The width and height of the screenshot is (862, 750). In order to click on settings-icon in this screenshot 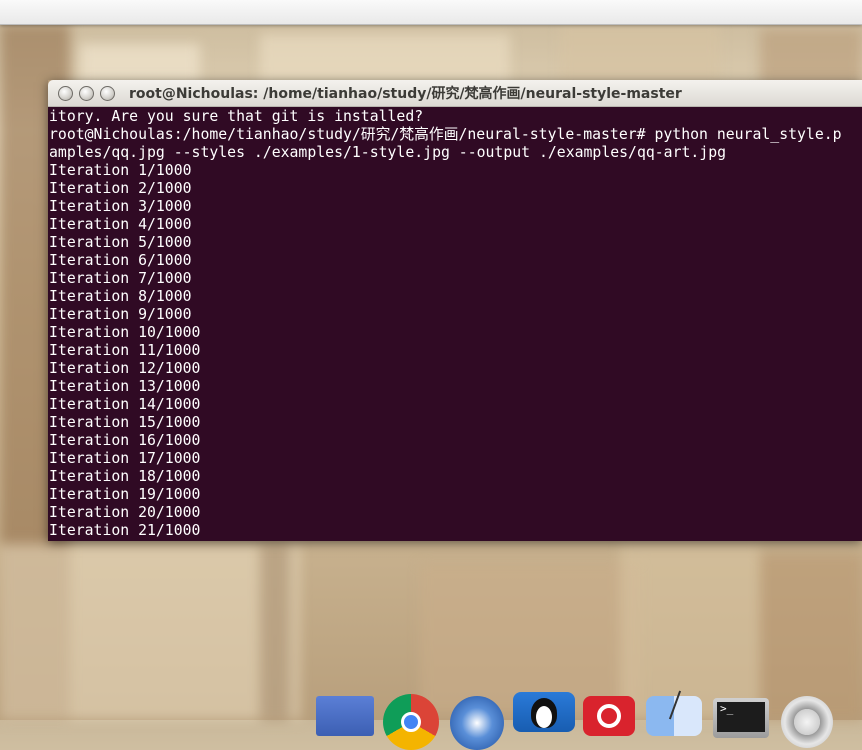, I will do `click(807, 722)`.